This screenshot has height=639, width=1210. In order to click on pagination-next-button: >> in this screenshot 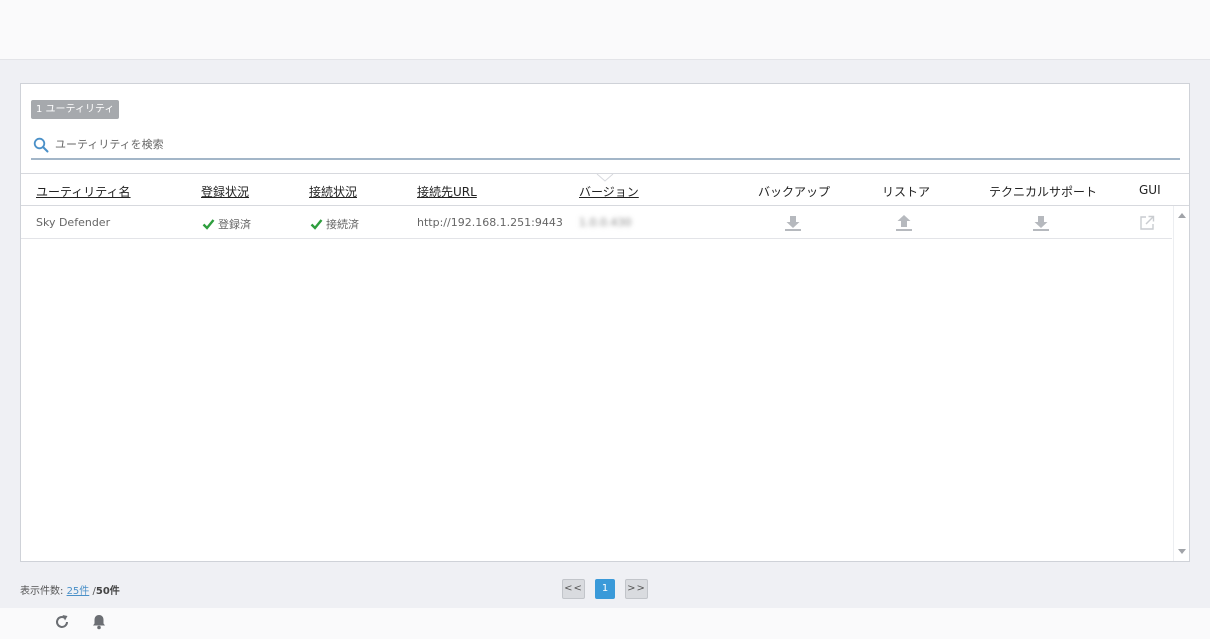, I will do `click(636, 589)`.